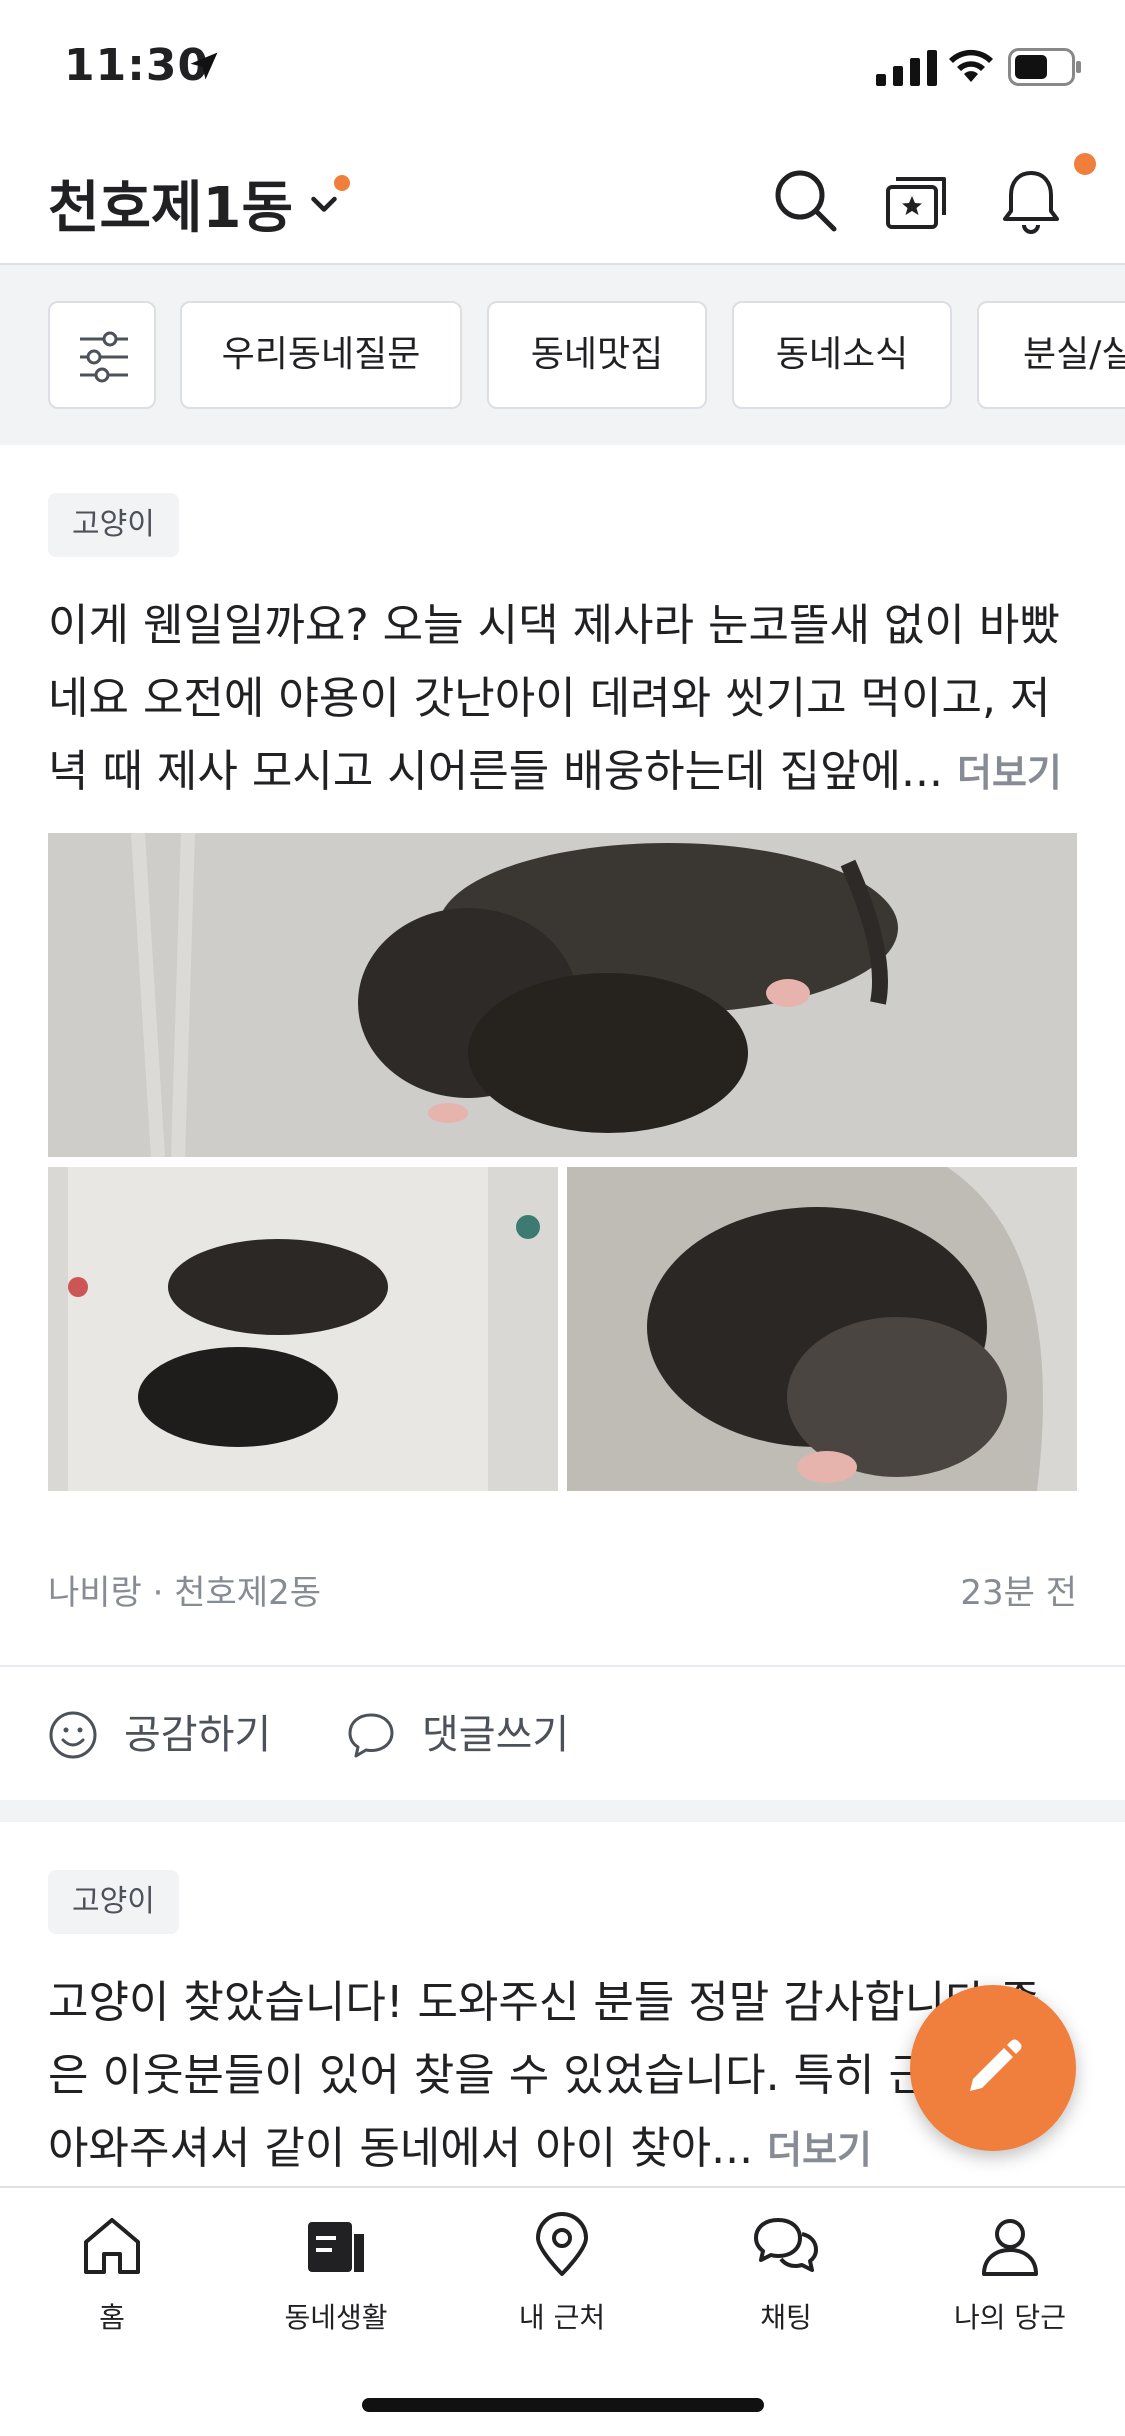 Image resolution: width=1125 pixels, height=2436 pixels. I want to click on tab-nearby: 내 근처, so click(562, 2280).